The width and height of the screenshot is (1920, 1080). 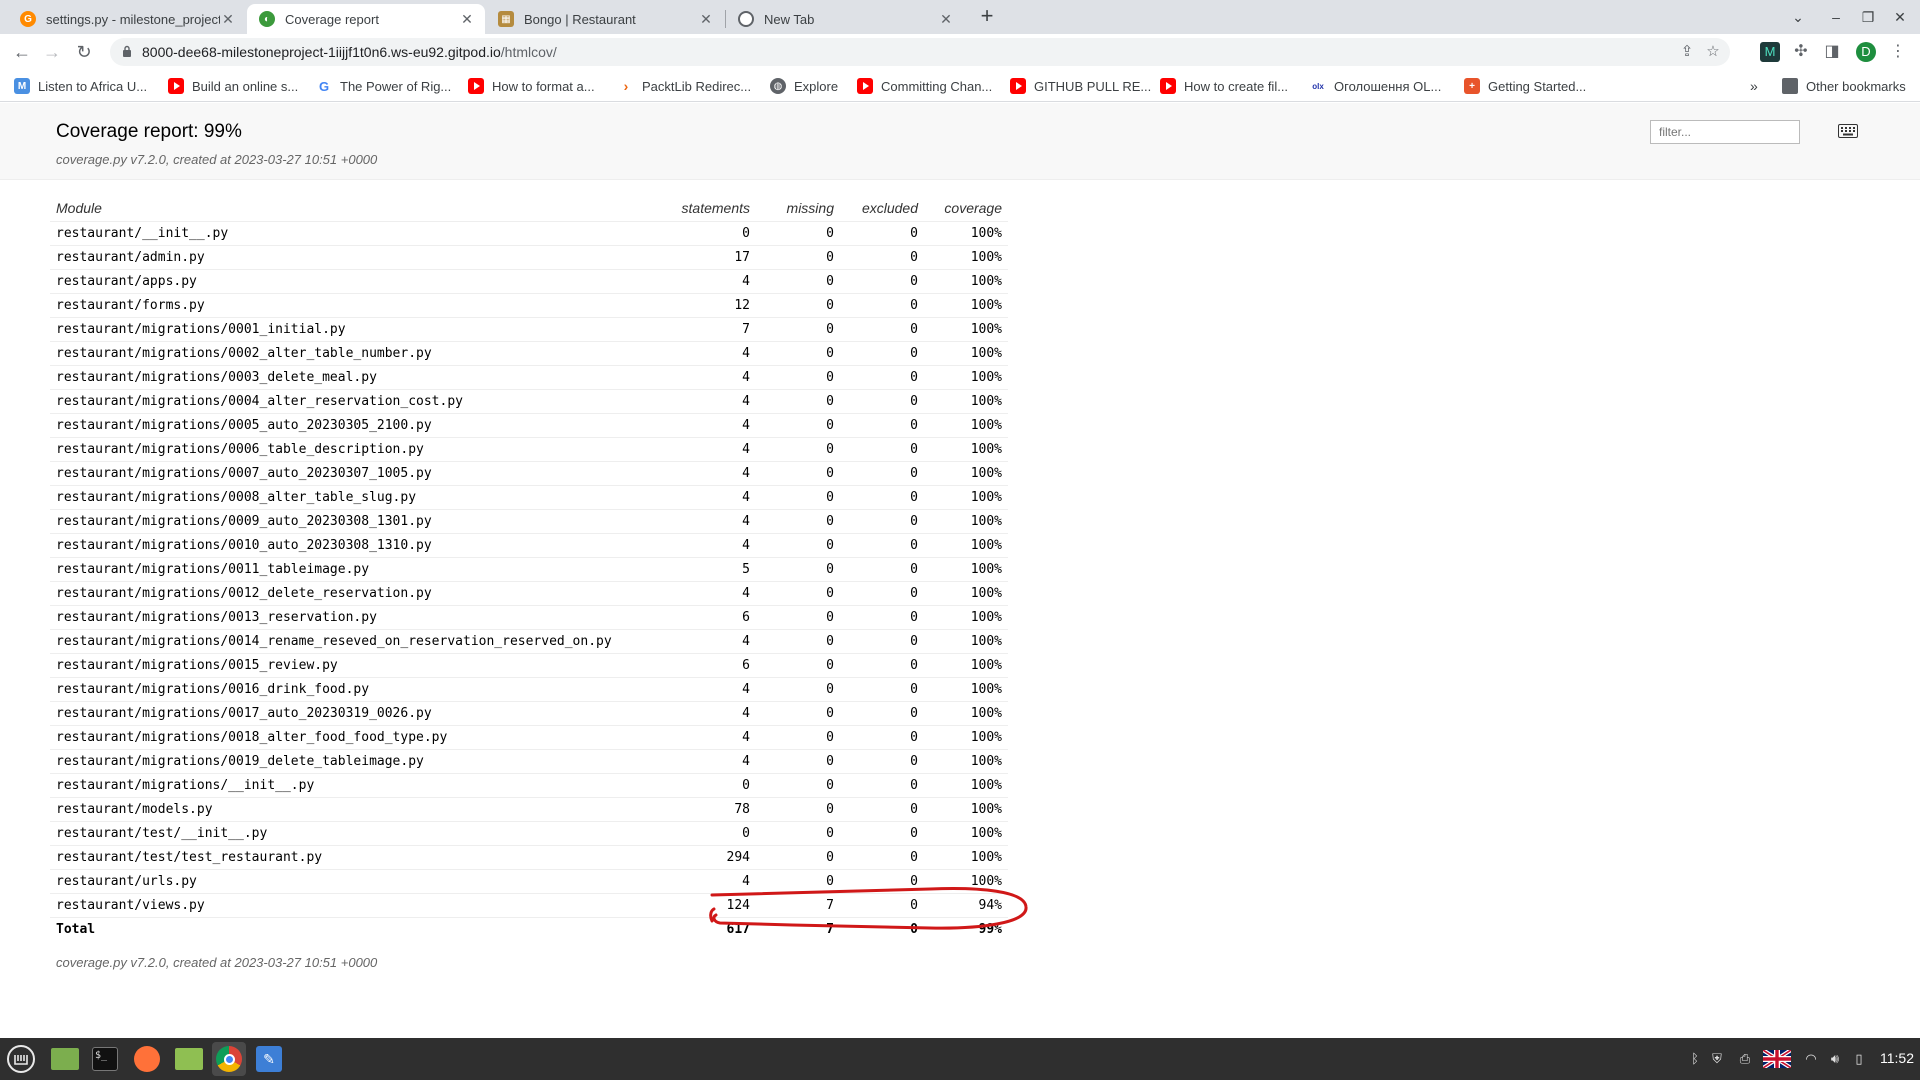 I want to click on forward-arrow-icon: →, so click(x=52, y=52).